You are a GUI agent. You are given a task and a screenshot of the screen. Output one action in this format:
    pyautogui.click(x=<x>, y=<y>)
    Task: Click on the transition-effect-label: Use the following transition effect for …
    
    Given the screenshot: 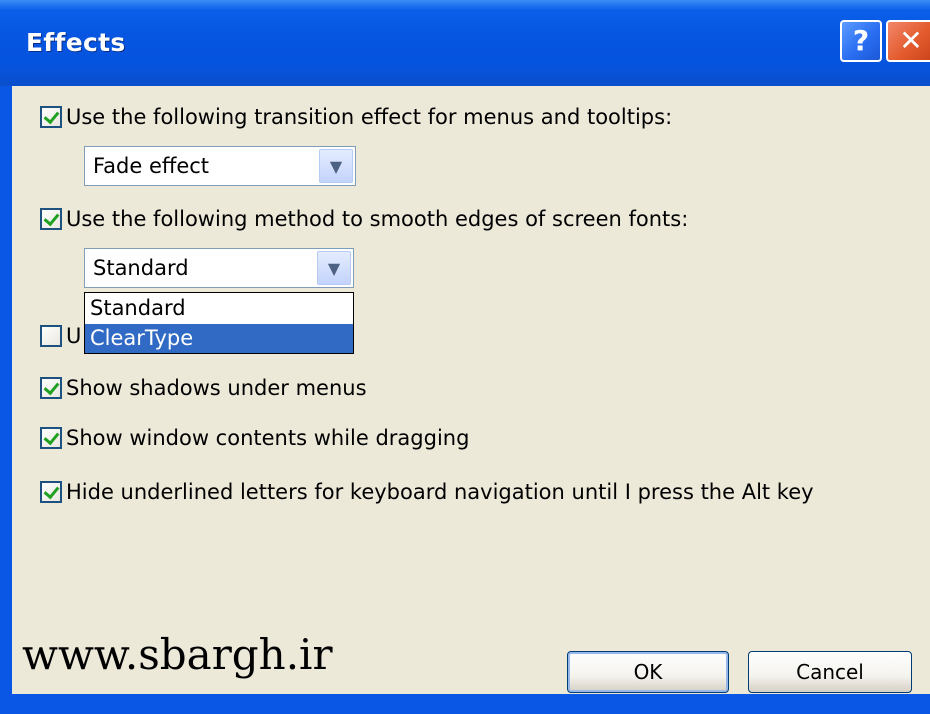 What is the action you would take?
    pyautogui.click(x=369, y=117)
    